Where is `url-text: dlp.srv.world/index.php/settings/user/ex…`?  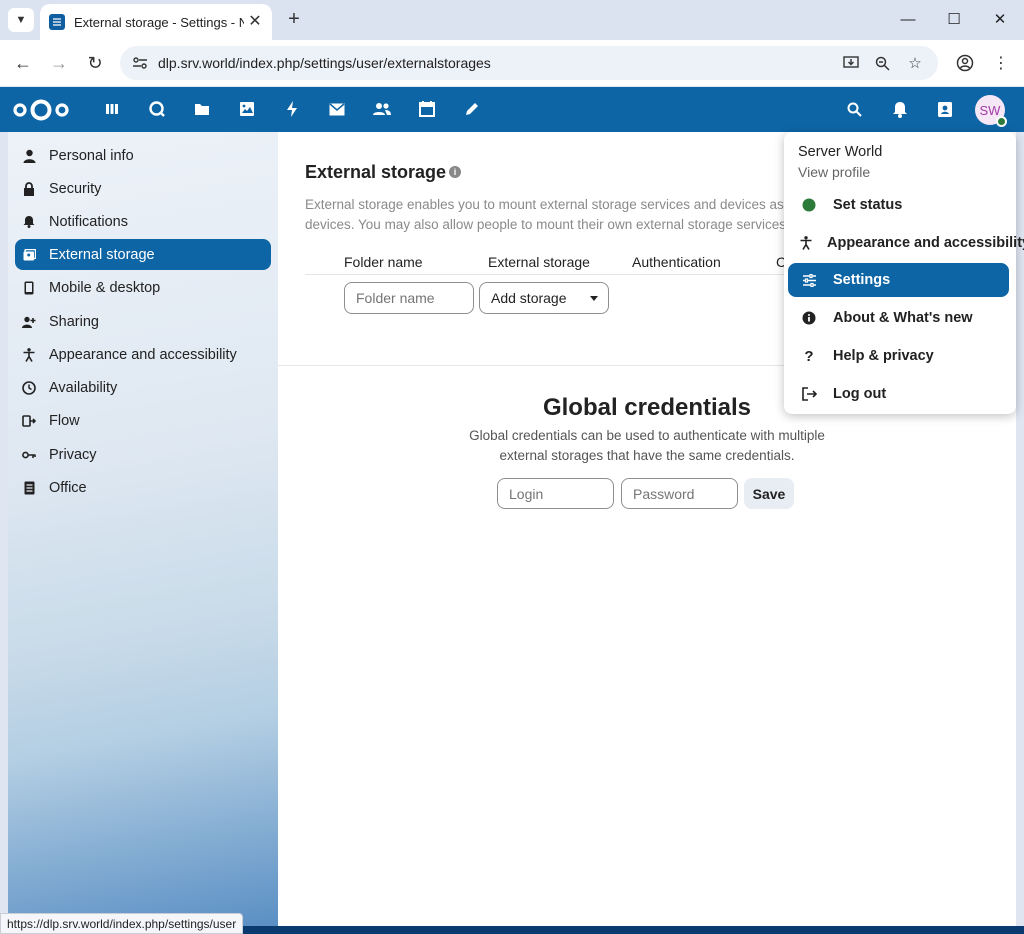
url-text: dlp.srv.world/index.php/settings/user/ex… is located at coordinates (324, 63).